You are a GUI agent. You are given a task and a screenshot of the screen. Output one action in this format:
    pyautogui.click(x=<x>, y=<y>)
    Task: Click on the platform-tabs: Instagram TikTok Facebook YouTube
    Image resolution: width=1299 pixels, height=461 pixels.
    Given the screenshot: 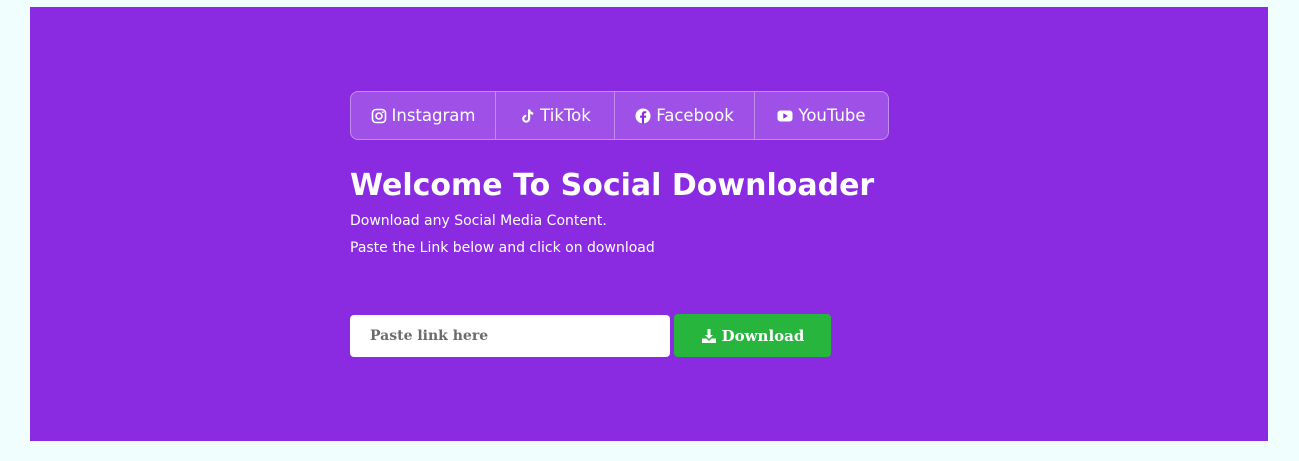 What is the action you would take?
    pyautogui.click(x=619, y=115)
    